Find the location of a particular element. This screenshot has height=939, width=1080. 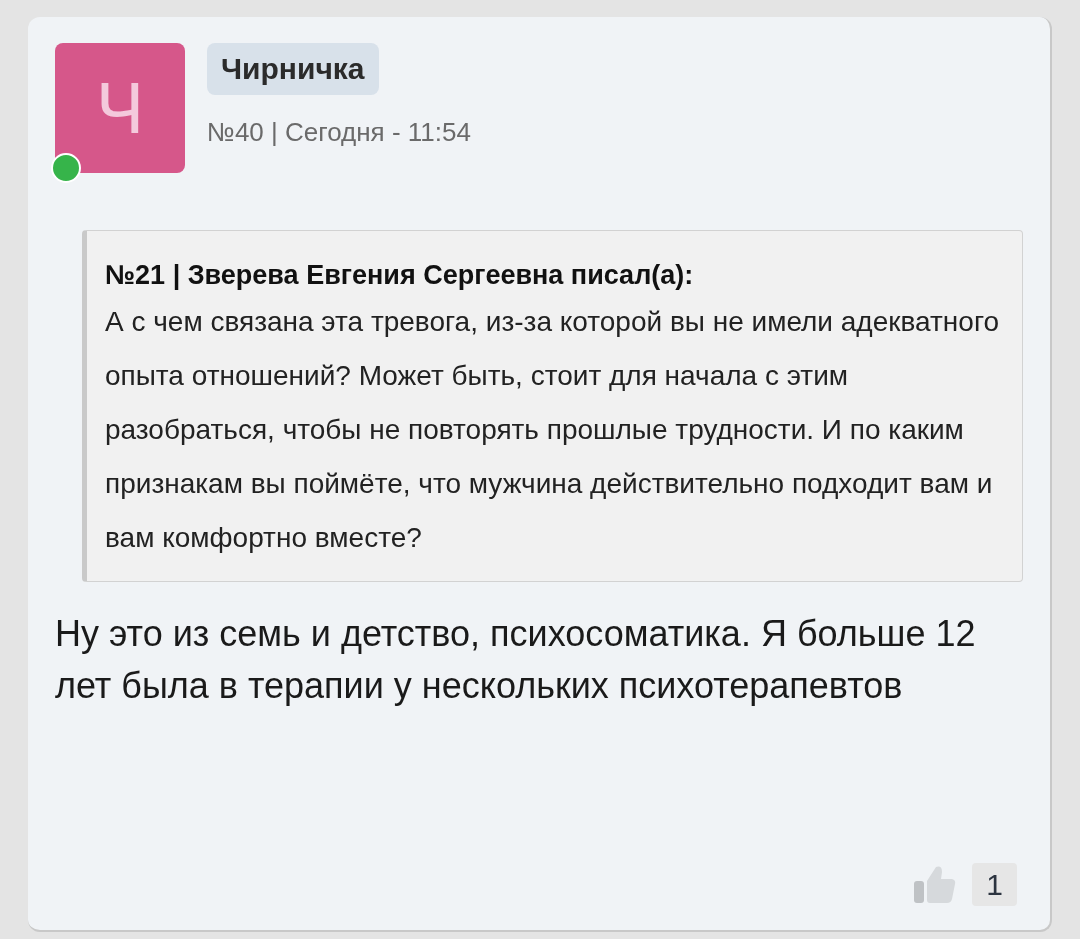

quote-header: №21 | Зверева Евгения Сергеевна писал(а): is located at coordinates (400, 275).